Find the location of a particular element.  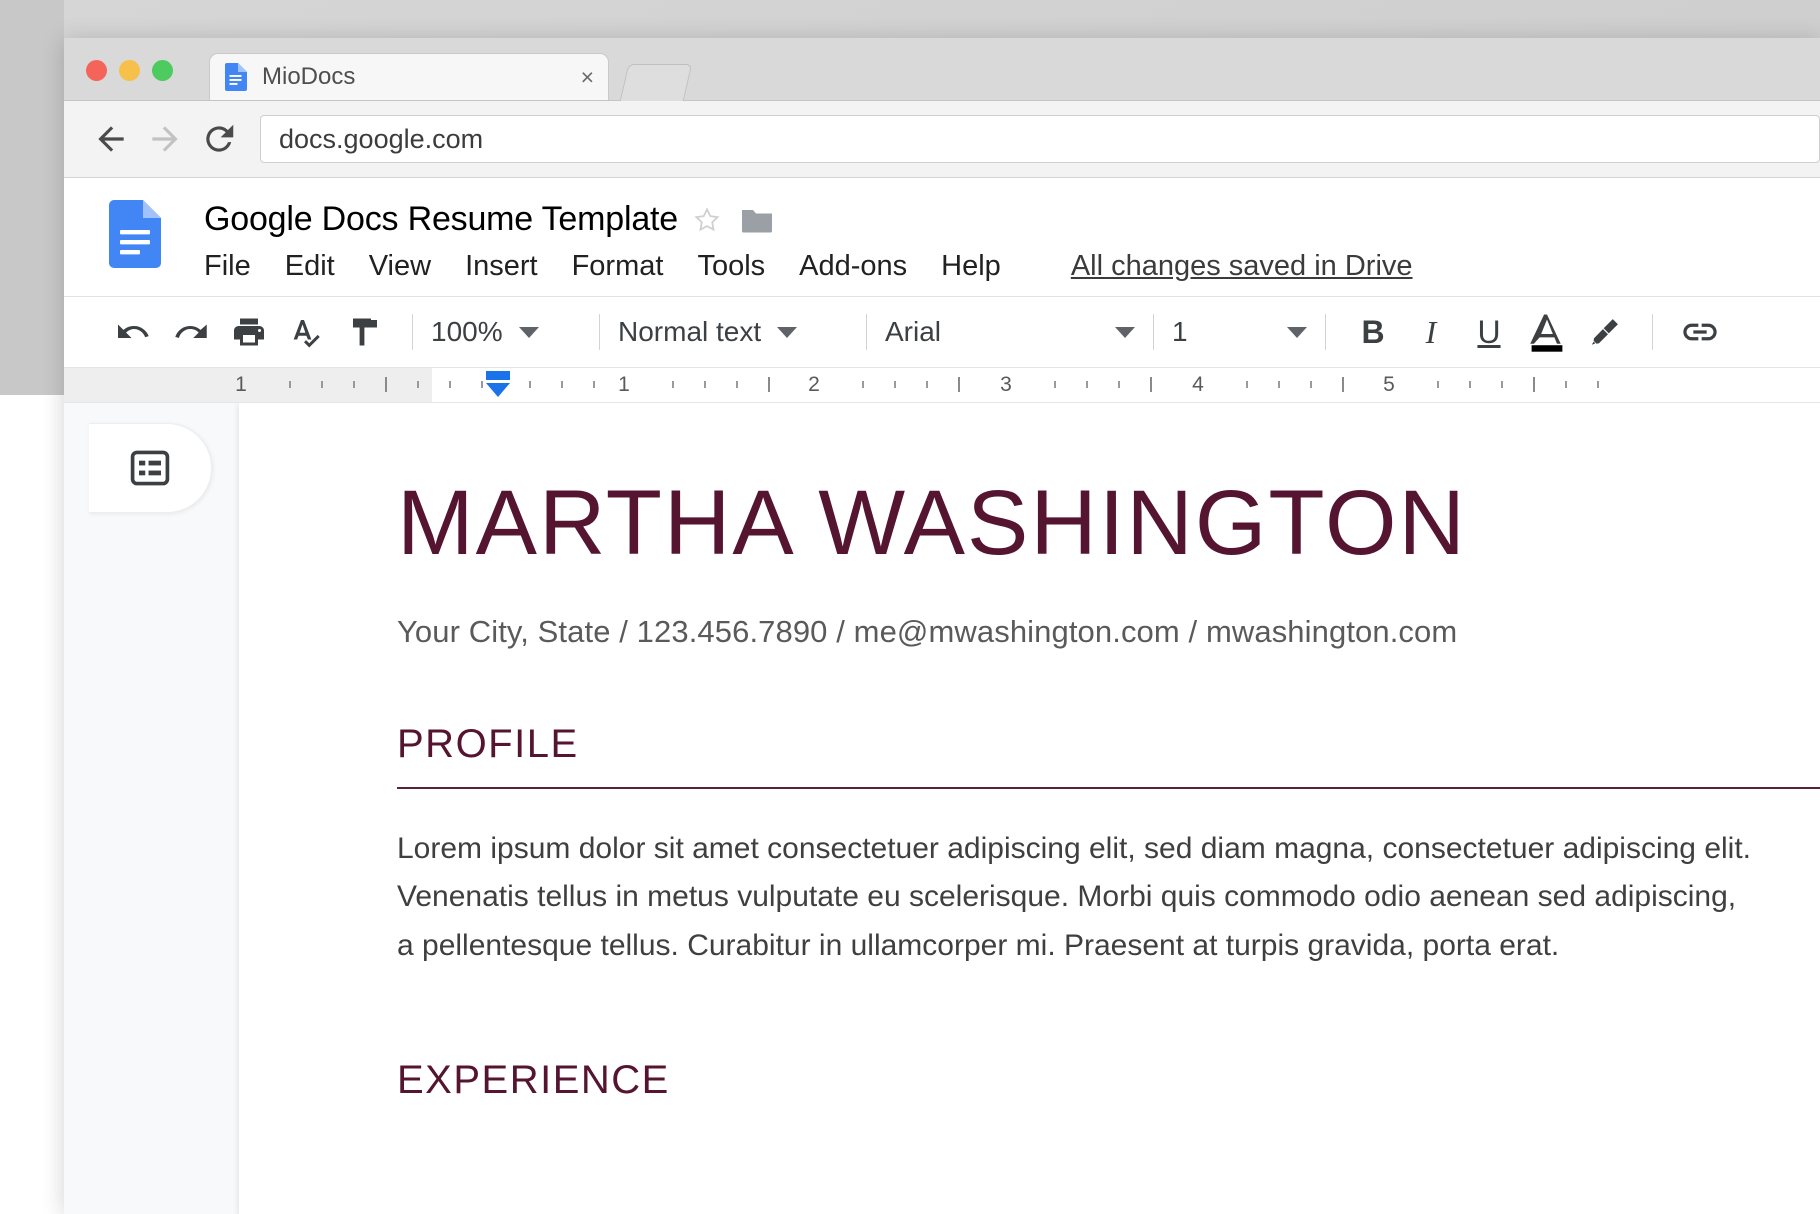

browser-address-bar: docs.google.com is located at coordinates (942, 139).